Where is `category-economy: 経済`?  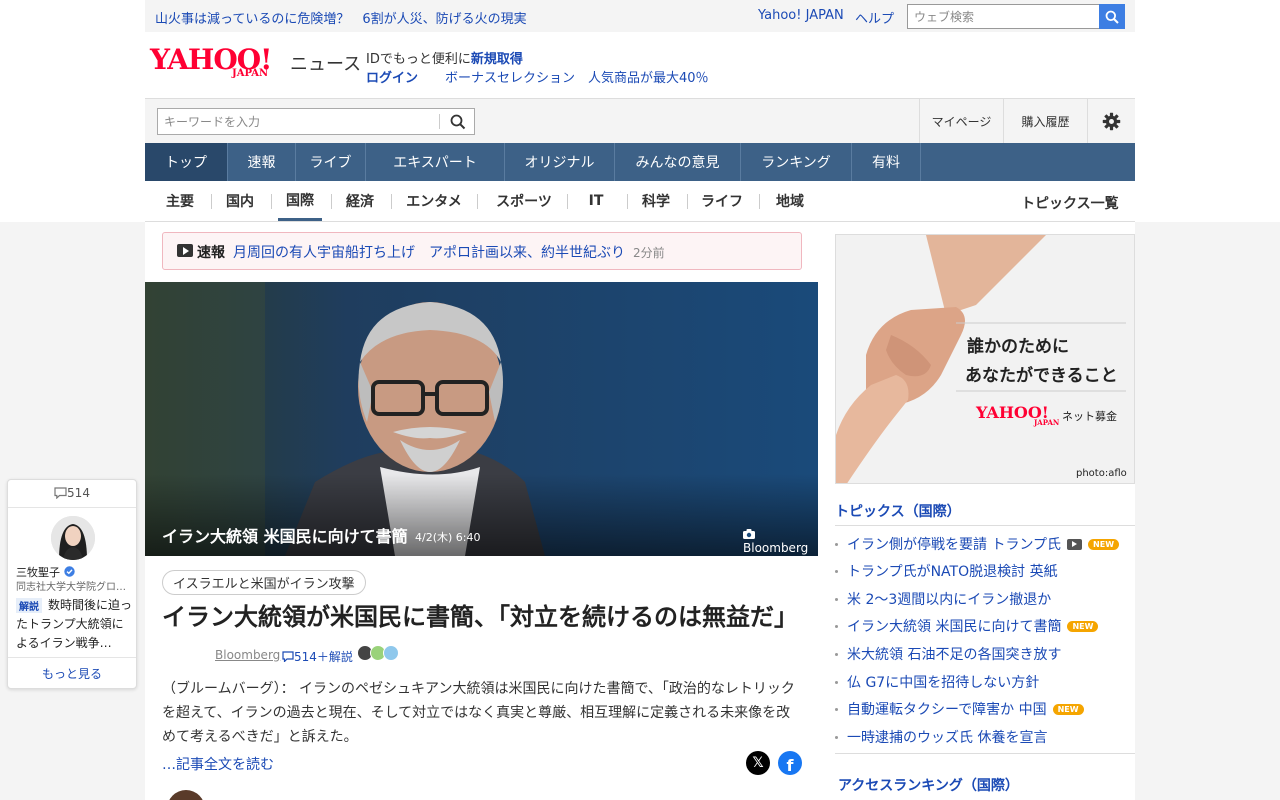
category-economy: 経済 is located at coordinates (360, 201).